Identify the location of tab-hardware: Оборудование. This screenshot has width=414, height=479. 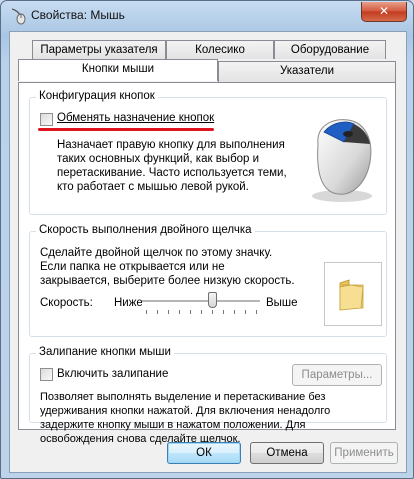
(330, 49).